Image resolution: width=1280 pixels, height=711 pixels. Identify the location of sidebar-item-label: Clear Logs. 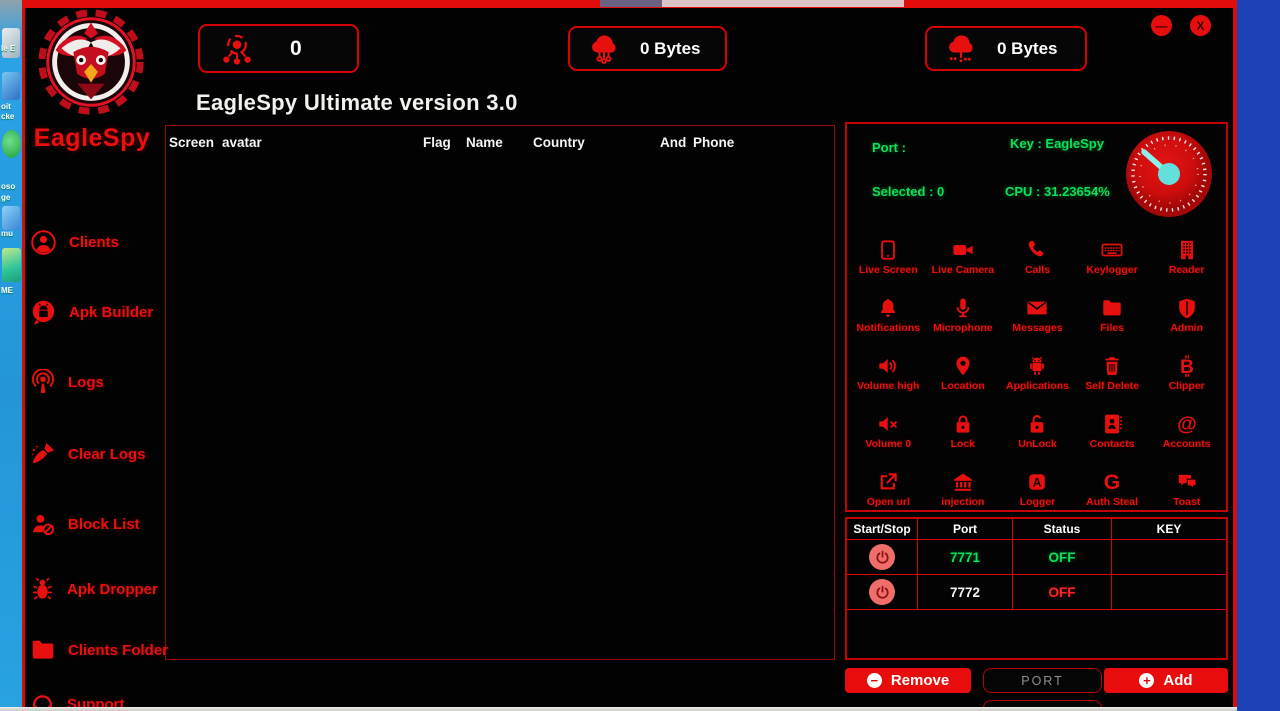
(107, 454).